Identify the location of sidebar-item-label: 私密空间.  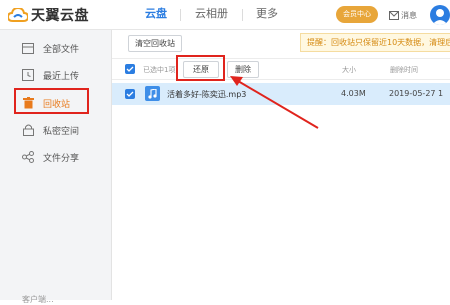
(61, 131).